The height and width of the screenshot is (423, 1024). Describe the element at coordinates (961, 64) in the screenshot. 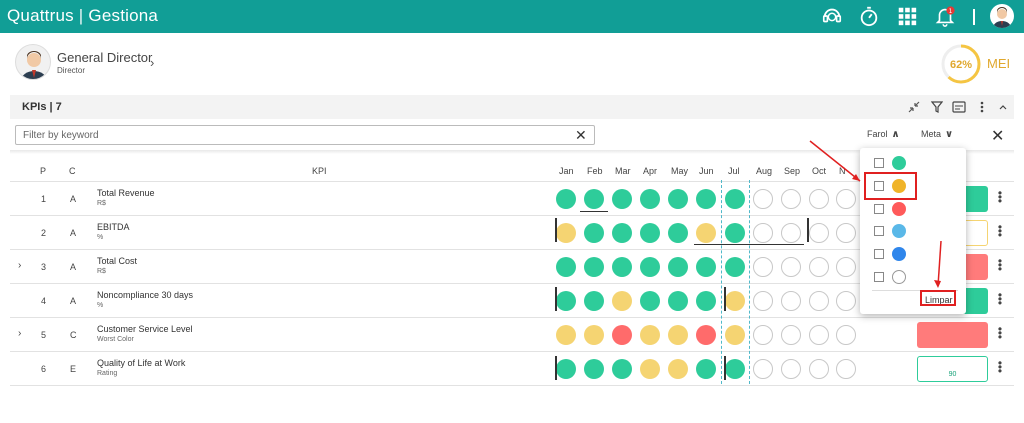

I see `mei-gauge: 62%` at that location.